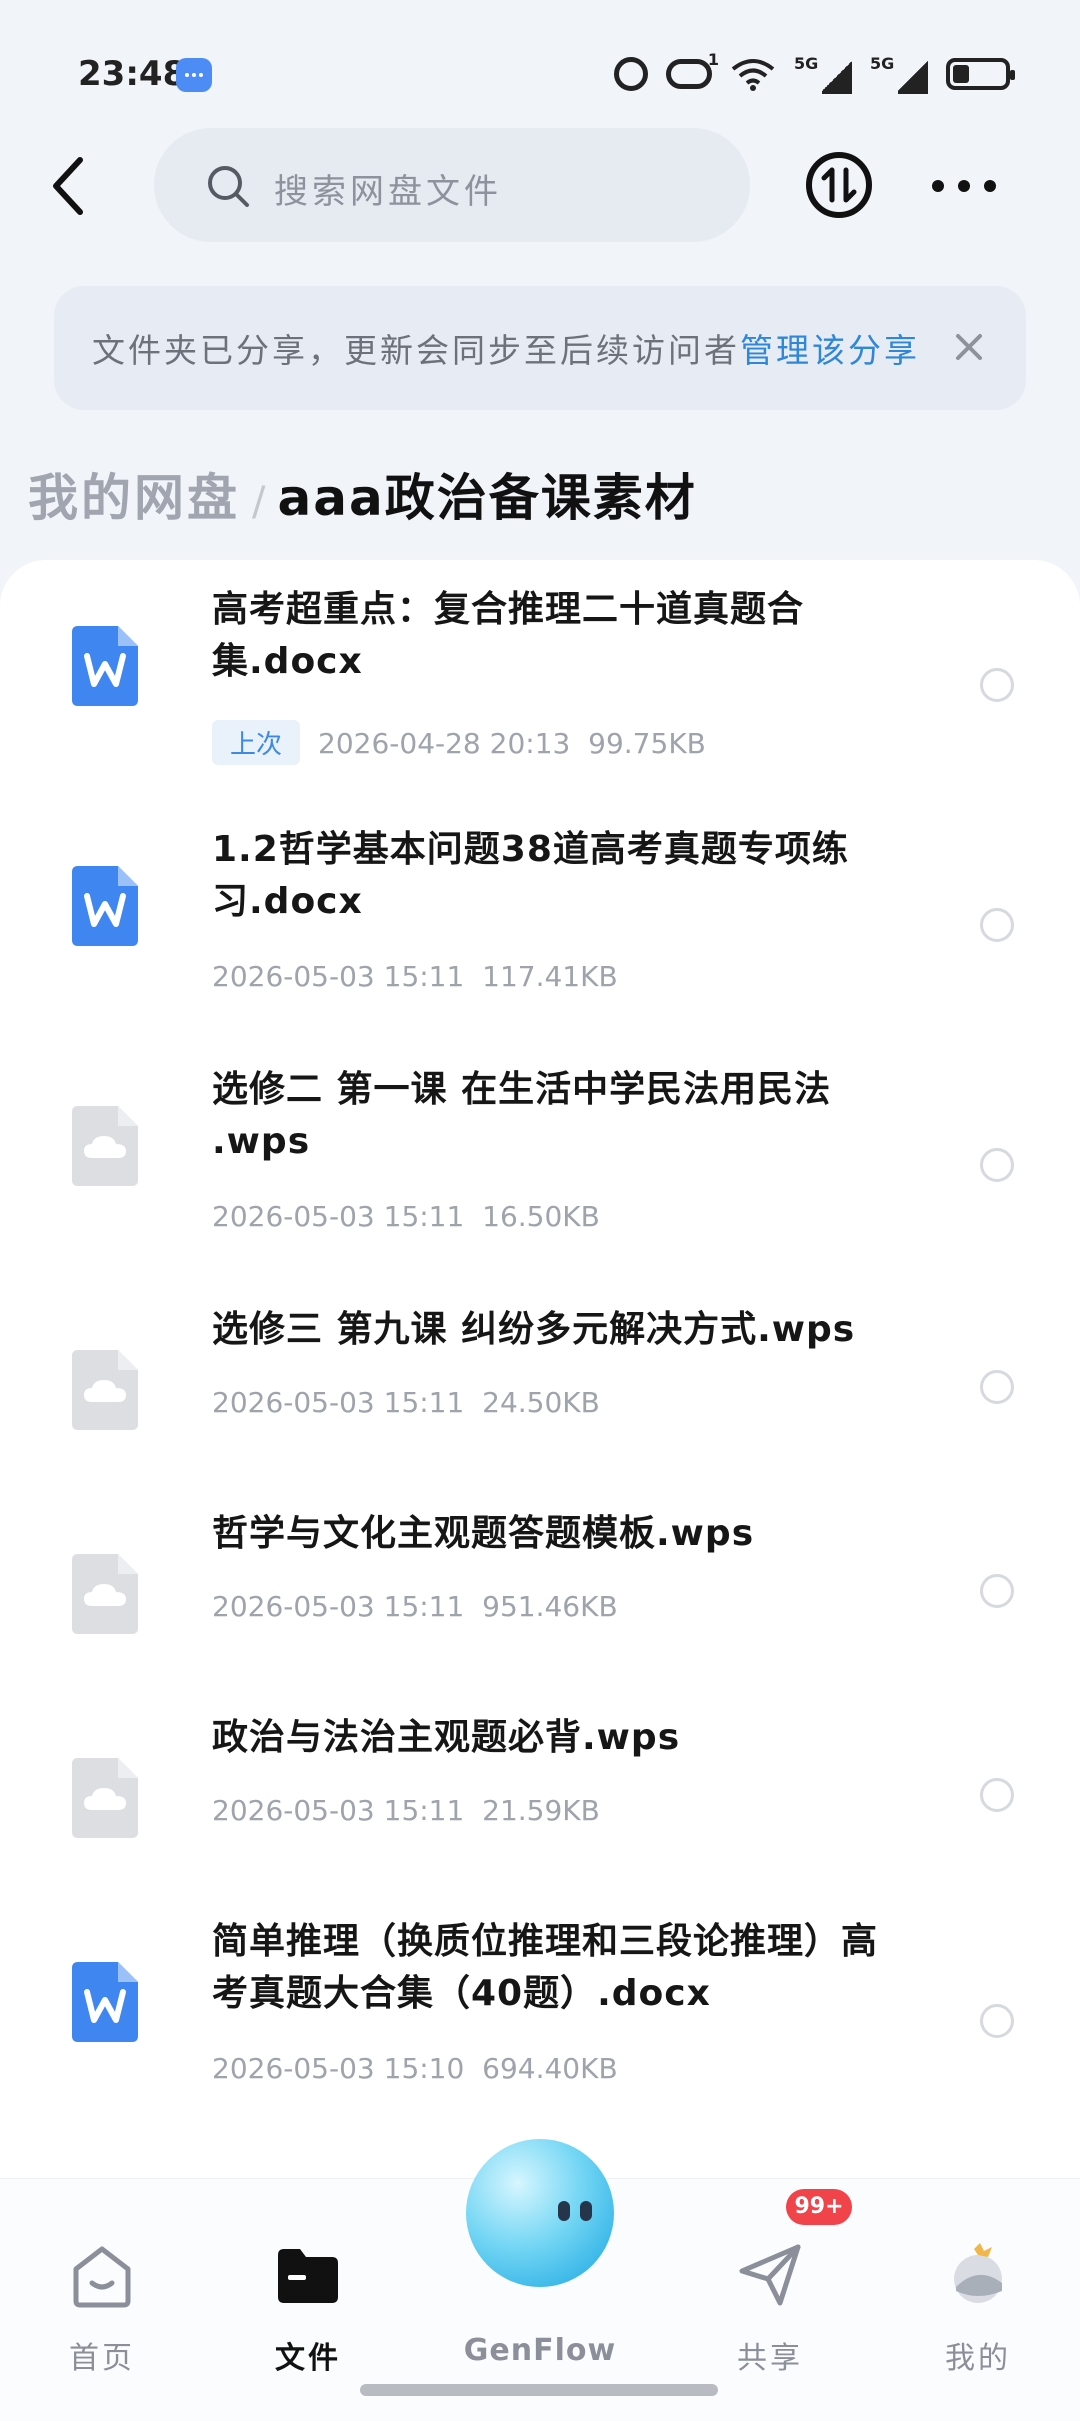 This screenshot has height=2421, width=1080. Describe the element at coordinates (964, 186) in the screenshot. I see `more-icon` at that location.